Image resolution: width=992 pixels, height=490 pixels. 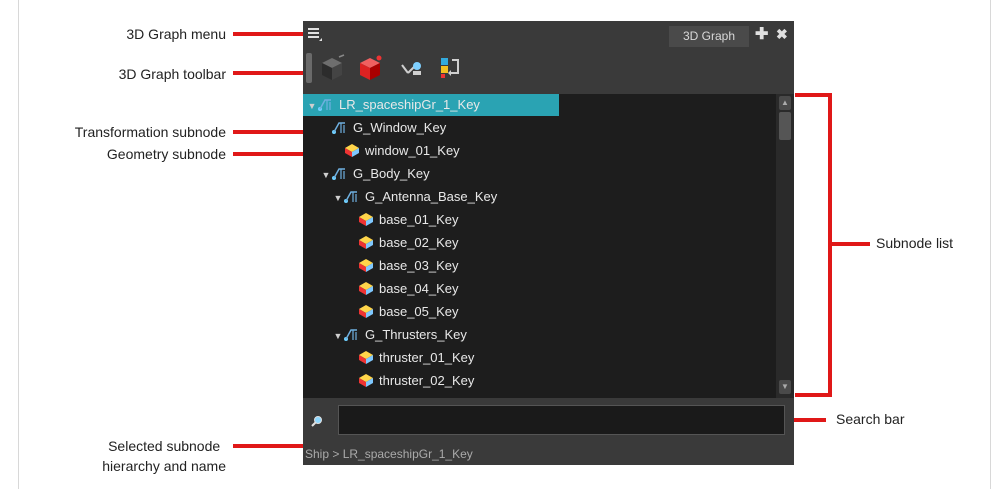 What do you see at coordinates (761, 35) in the screenshot?
I see `add-view-icon: ✚` at bounding box center [761, 35].